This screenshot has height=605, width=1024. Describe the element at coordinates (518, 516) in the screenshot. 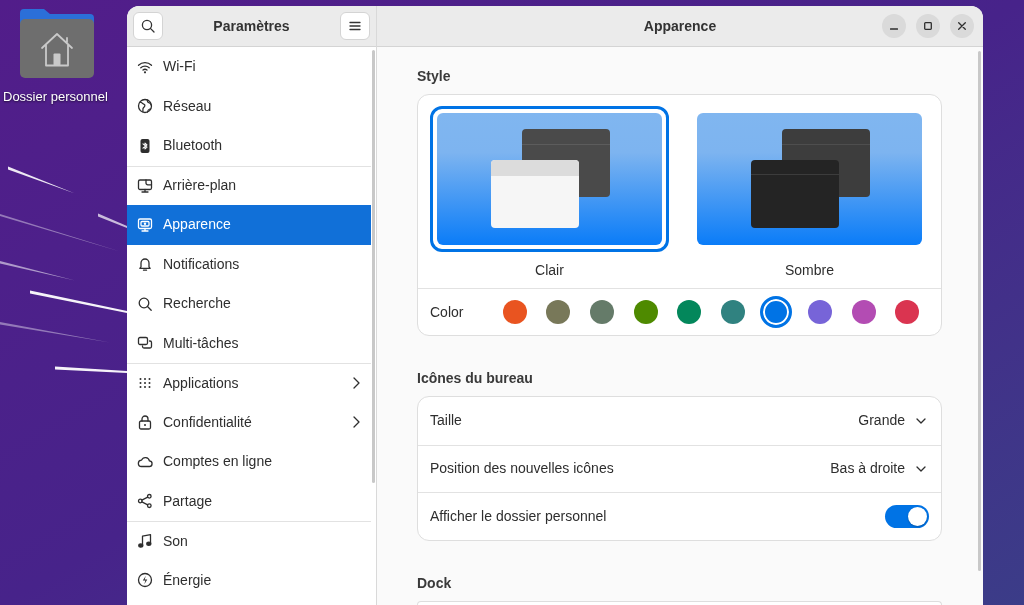

I see `setting-label: Afficher le dossier personnel` at that location.